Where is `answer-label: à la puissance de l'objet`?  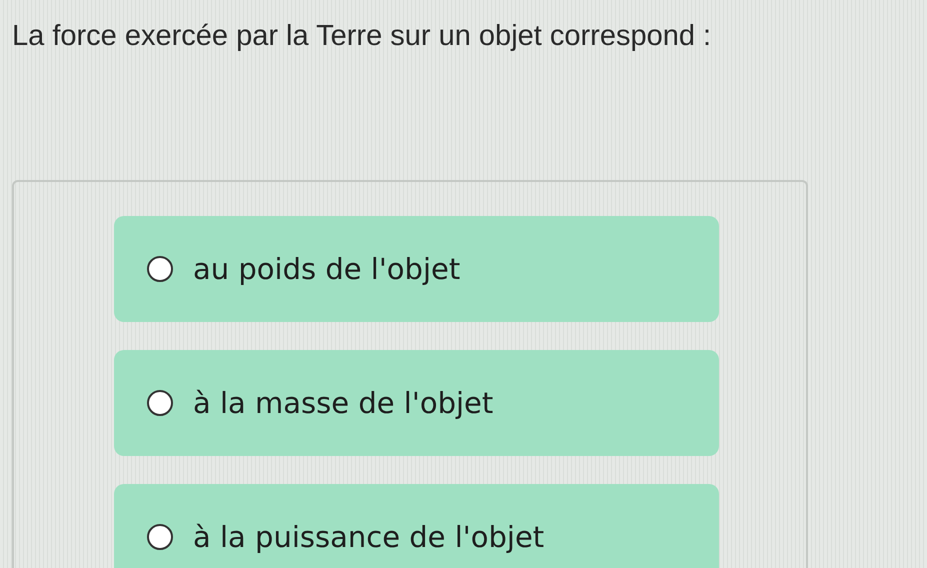
answer-label: à la puissance de l'objet is located at coordinates (368, 537).